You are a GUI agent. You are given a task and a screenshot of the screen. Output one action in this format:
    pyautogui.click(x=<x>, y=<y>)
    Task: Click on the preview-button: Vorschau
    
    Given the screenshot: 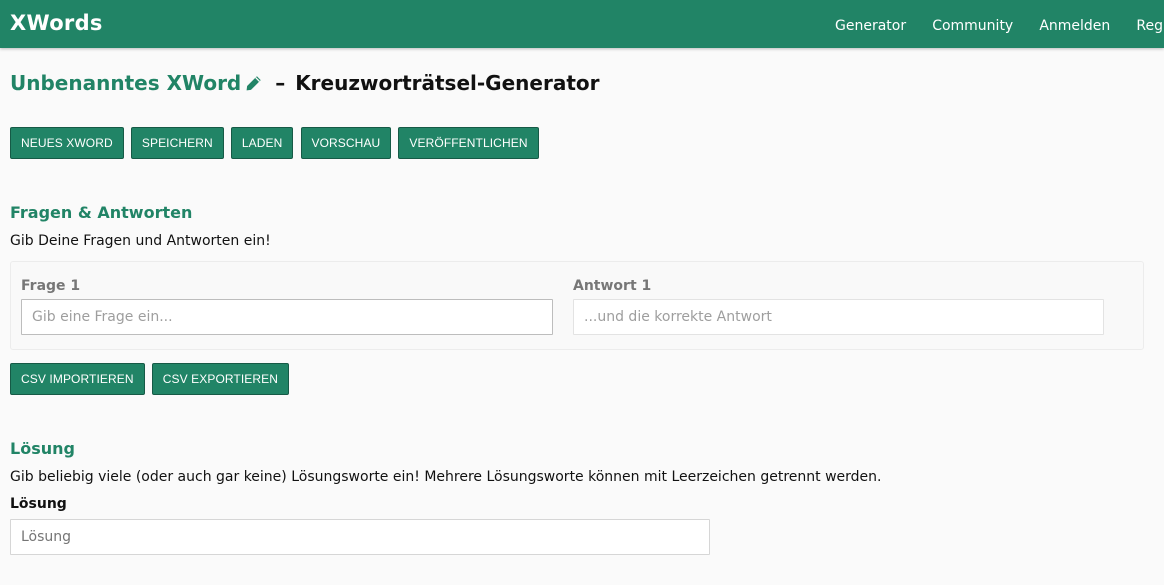 What is the action you would take?
    pyautogui.click(x=346, y=143)
    